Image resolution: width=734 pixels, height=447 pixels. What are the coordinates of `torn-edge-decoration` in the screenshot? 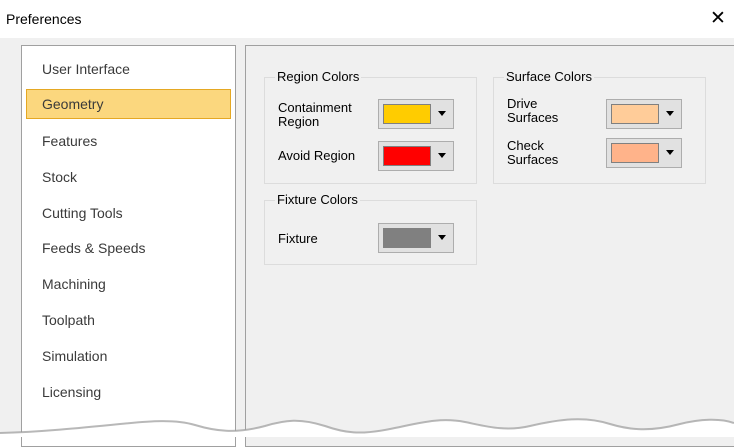 It's located at (367, 427).